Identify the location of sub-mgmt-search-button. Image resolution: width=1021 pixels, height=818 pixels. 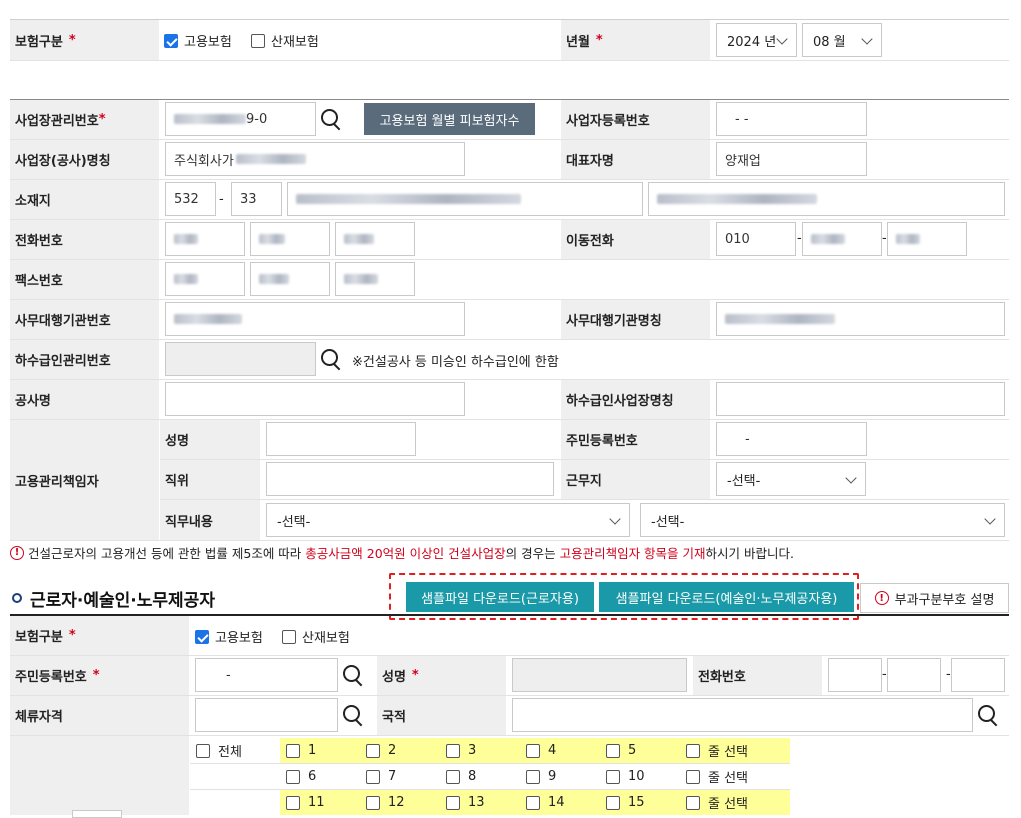
(331, 359).